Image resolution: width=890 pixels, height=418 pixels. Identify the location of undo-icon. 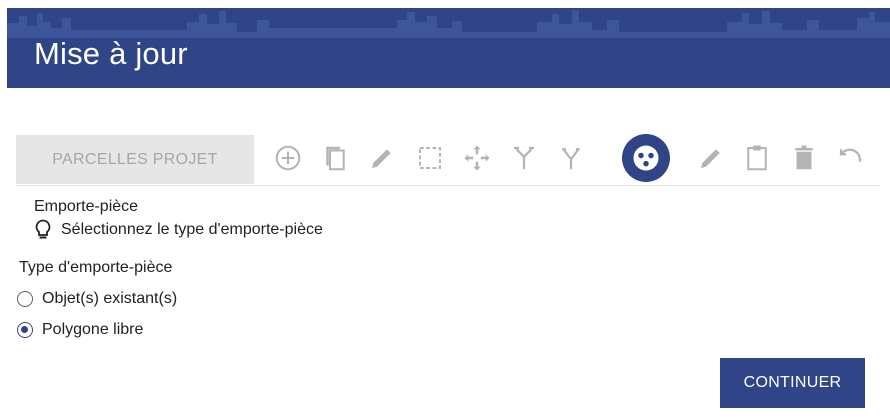
(851, 158).